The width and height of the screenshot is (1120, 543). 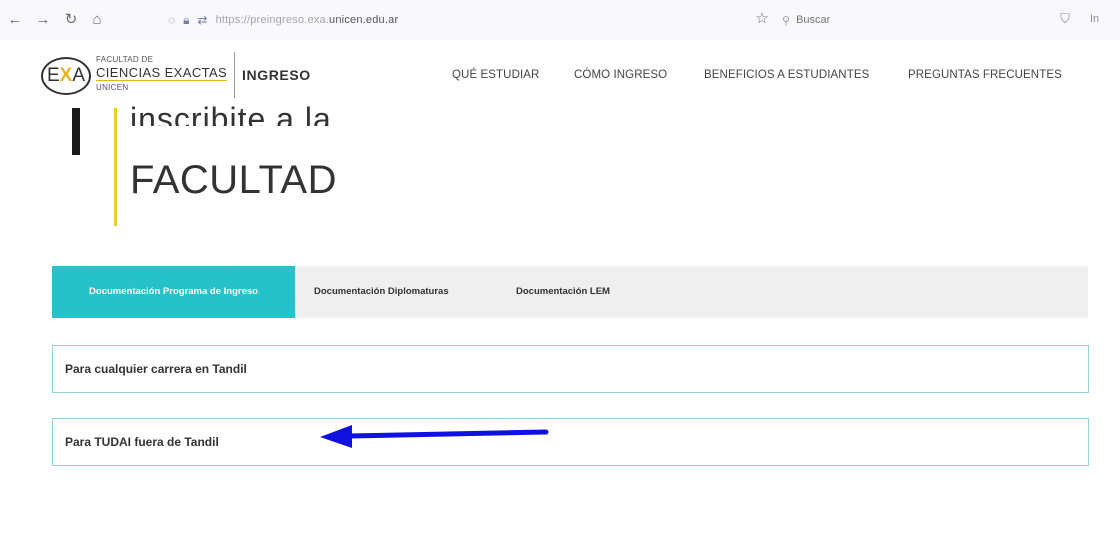 I want to click on nav-que-estudiar: QUÉ ESTUDIAR, so click(x=495, y=75).